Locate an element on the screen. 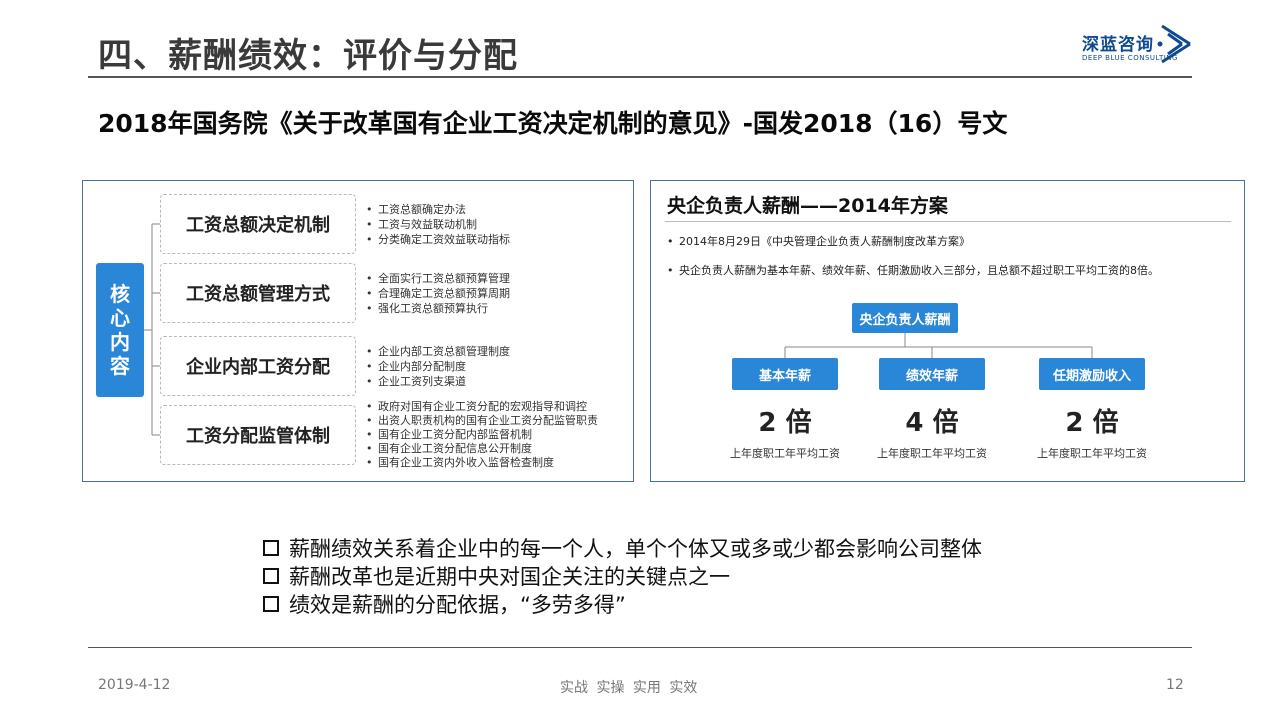 Image resolution: width=1279 pixels, height=717 pixels. list-item: 政府对国有企业工资分配的宏观指导和调控 is located at coordinates (496, 407).